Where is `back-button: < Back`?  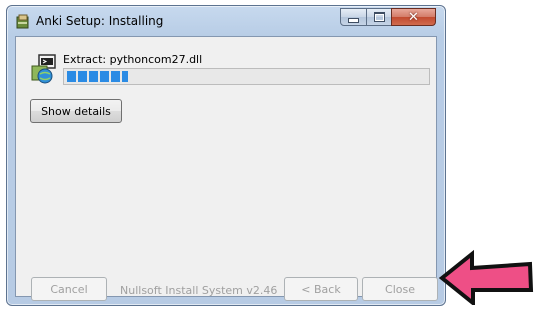 back-button: < Back is located at coordinates (321, 289).